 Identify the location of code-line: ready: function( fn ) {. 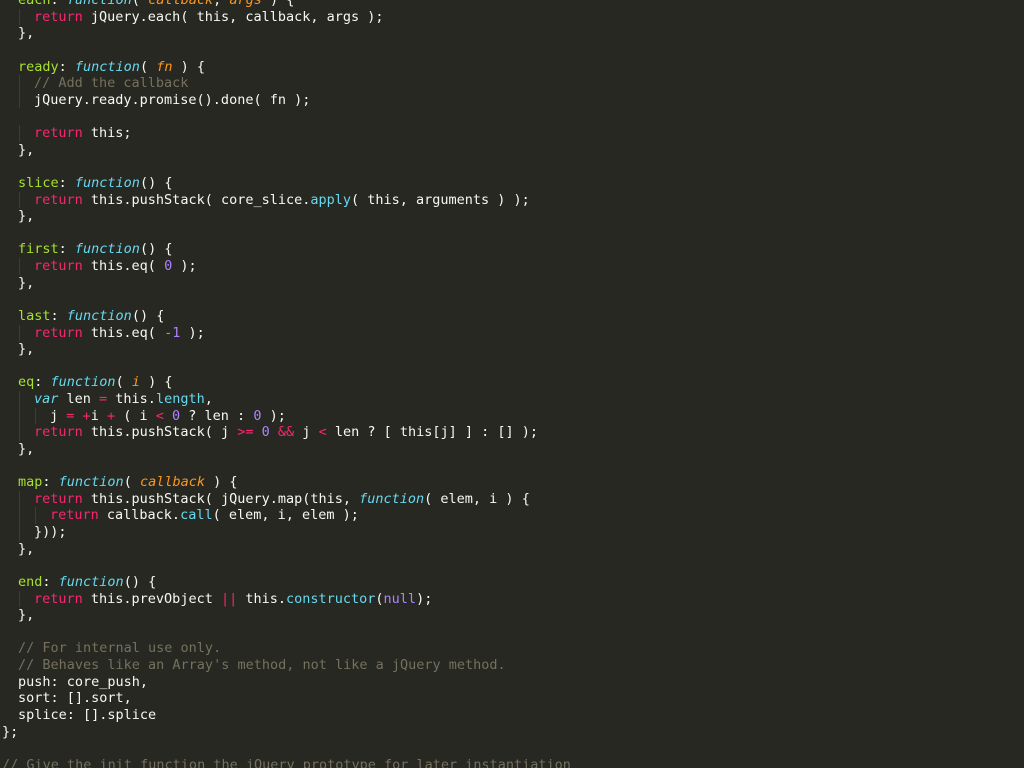
(512, 67).